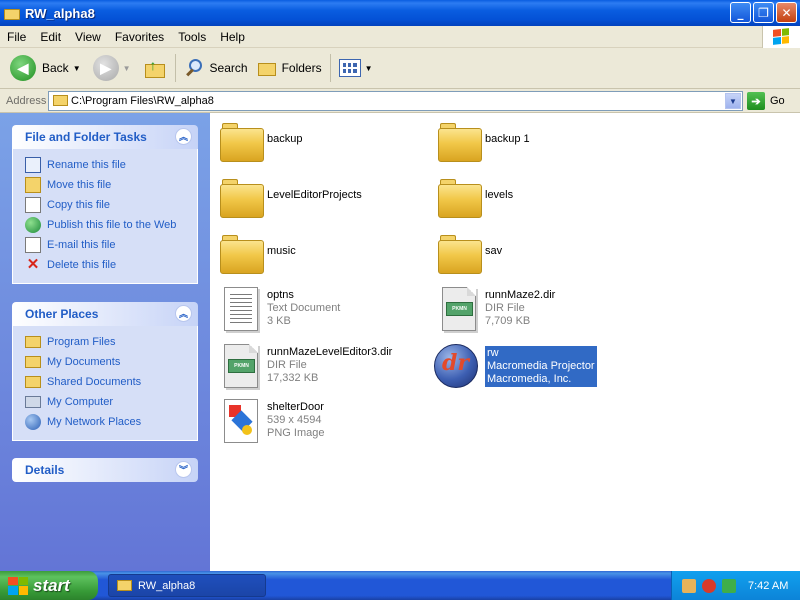  What do you see at coordinates (111, 225) in the screenshot?
I see `publish-file-link: Publish this file to the Web` at bounding box center [111, 225].